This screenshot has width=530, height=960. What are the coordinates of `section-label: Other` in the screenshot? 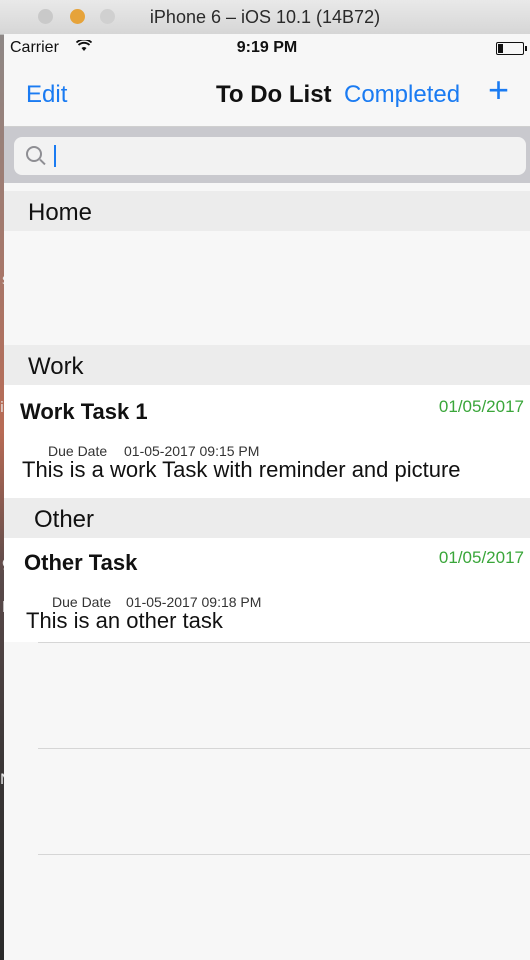 It's located at (64, 519).